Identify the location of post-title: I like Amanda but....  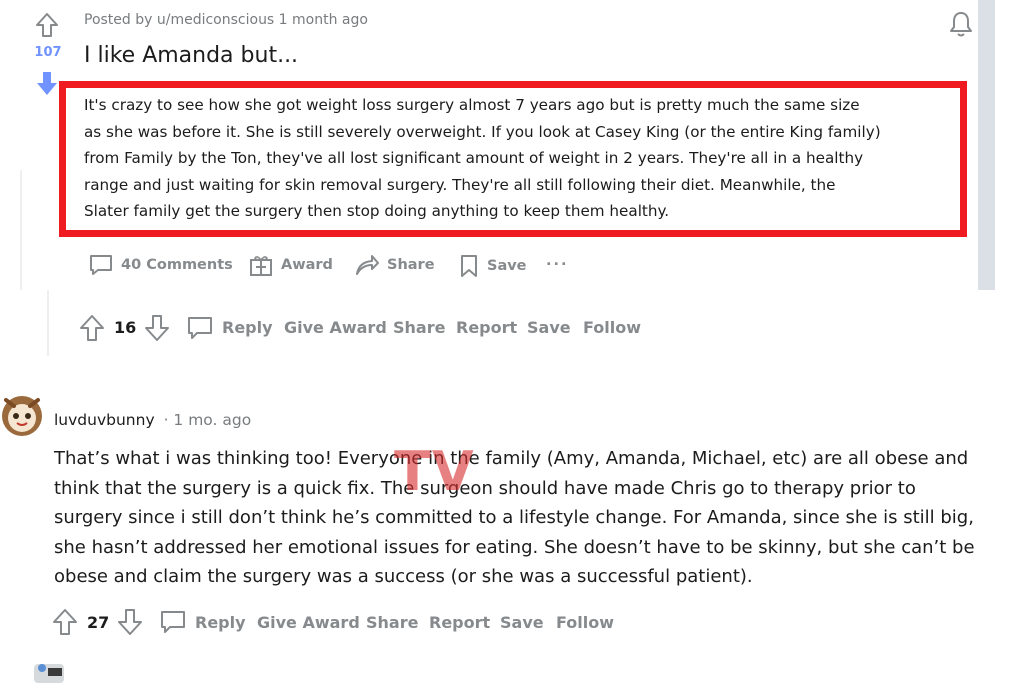
(191, 55).